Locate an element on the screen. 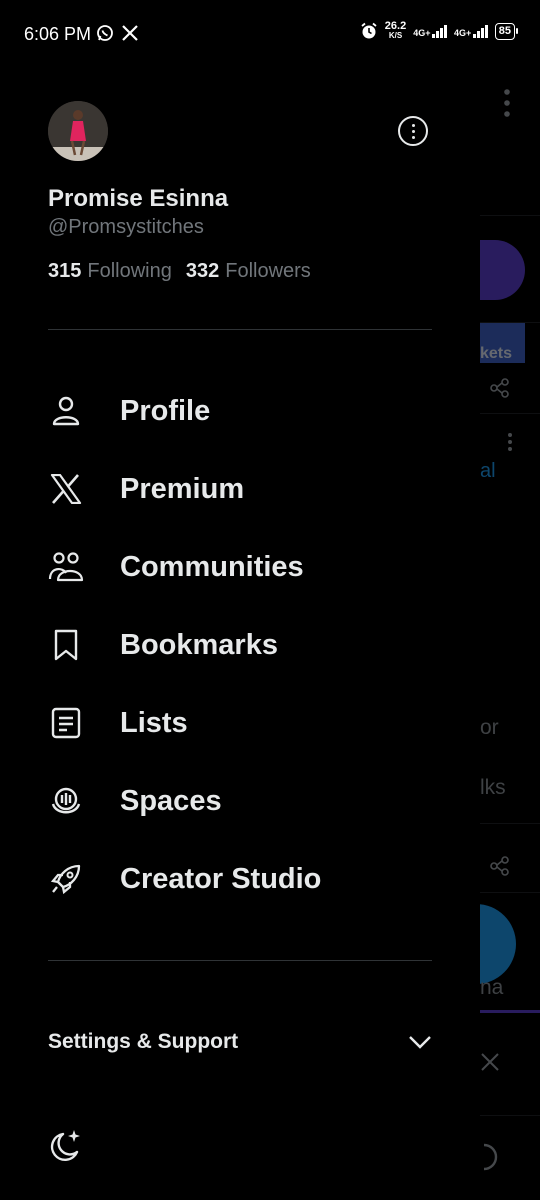 The width and height of the screenshot is (540, 1200). menu-label: Bookmarks is located at coordinates (199, 644).